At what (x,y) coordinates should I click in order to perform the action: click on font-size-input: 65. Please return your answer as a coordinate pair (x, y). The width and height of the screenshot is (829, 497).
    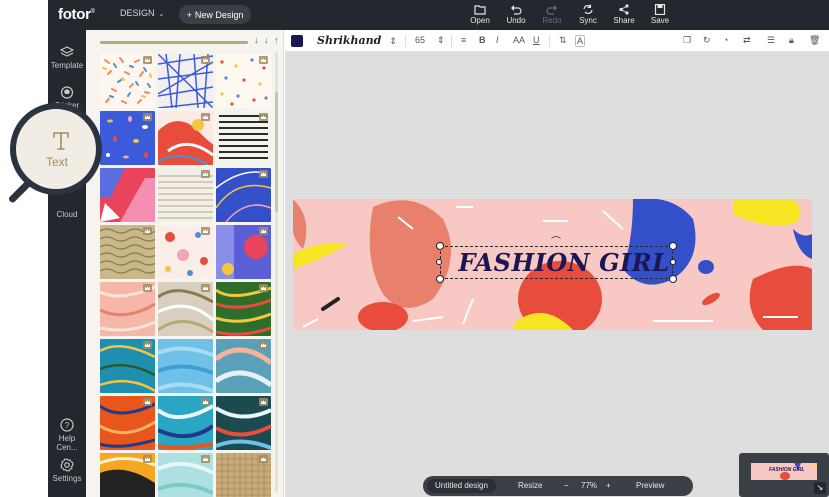
    Looking at the image, I should click on (420, 40).